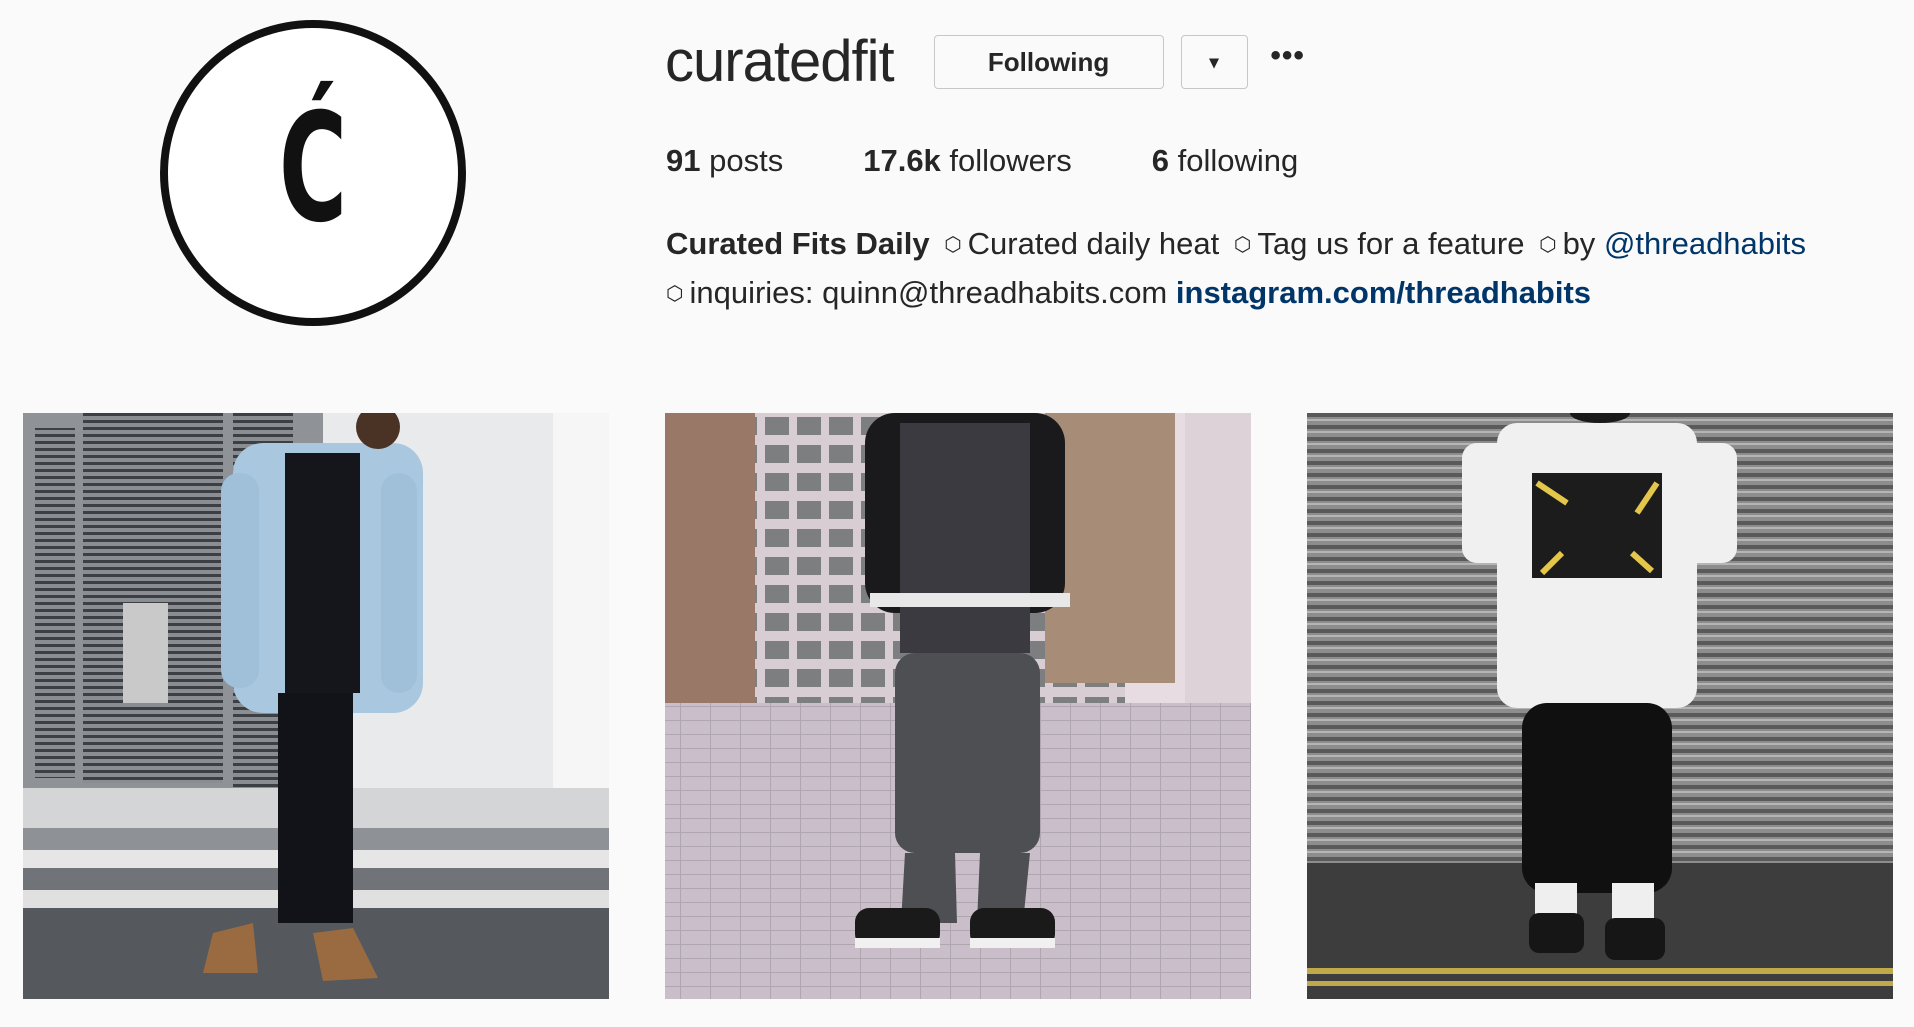 Image resolution: width=1914 pixels, height=1027 pixels. I want to click on following-count: 6, so click(1160, 160).